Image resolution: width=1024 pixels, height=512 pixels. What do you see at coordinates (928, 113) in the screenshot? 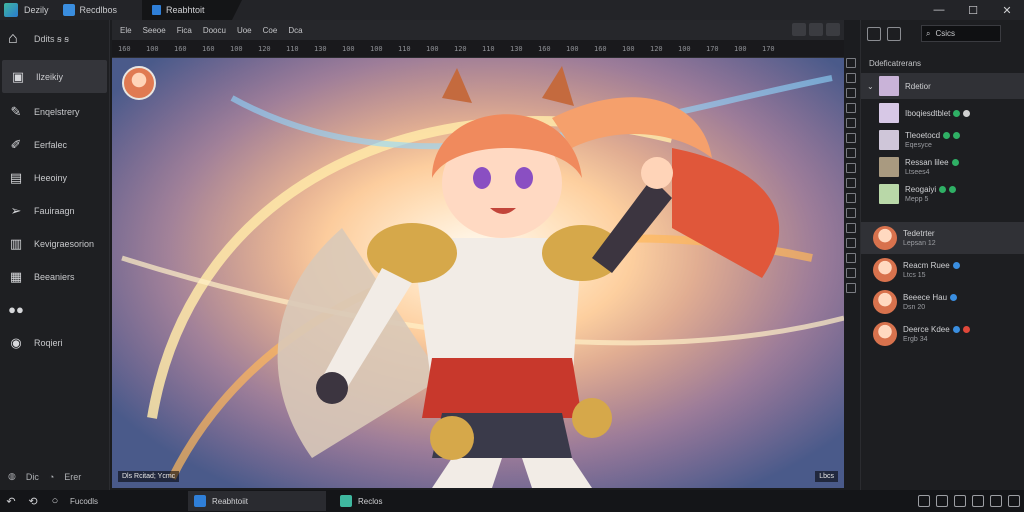
I see `layer-name-text: Iboqiesdtblet` at bounding box center [928, 113].